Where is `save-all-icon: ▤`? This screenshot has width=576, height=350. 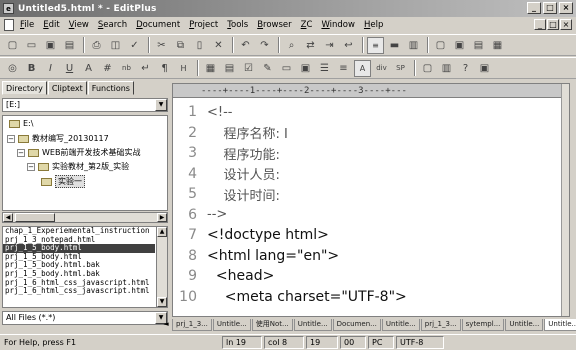 save-all-icon: ▤ is located at coordinates (69, 45).